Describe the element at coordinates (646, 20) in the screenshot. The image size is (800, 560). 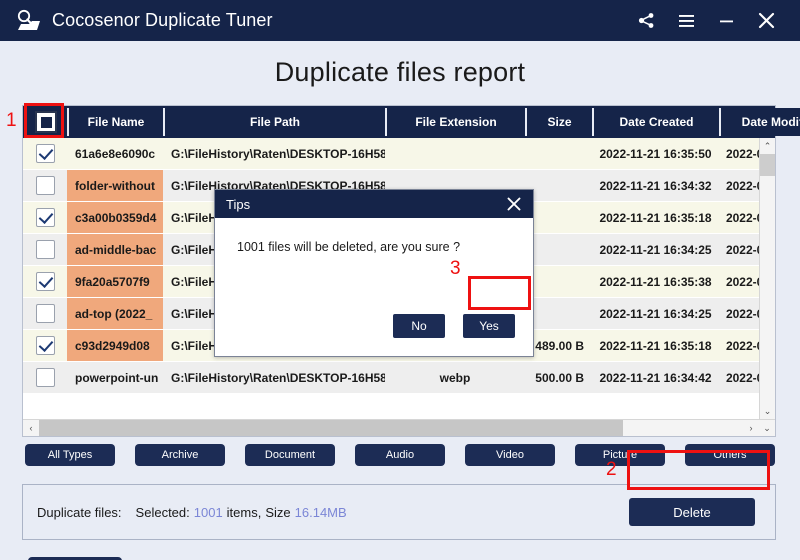
I see `share-icon` at that location.